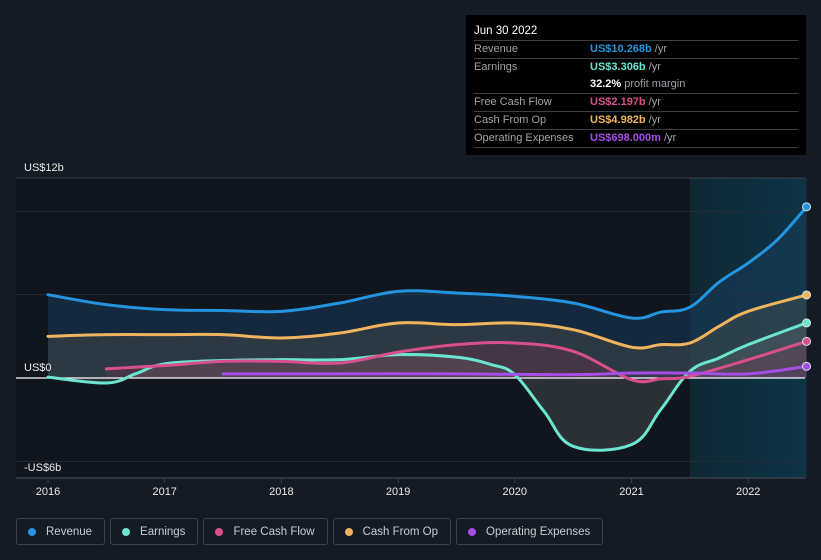  I want to click on tooltip-row-value: US$4.982b, so click(618, 120).